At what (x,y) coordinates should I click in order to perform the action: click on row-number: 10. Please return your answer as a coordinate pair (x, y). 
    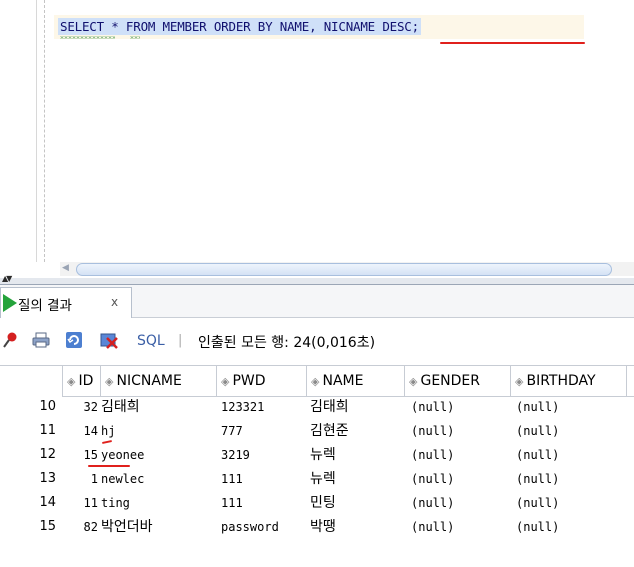
    Looking at the image, I should click on (31, 407).